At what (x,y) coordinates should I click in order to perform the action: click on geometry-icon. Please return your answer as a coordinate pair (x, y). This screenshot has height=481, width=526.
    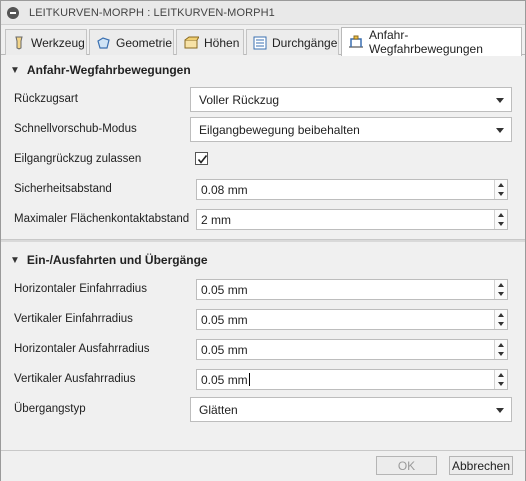
    Looking at the image, I should click on (103, 43).